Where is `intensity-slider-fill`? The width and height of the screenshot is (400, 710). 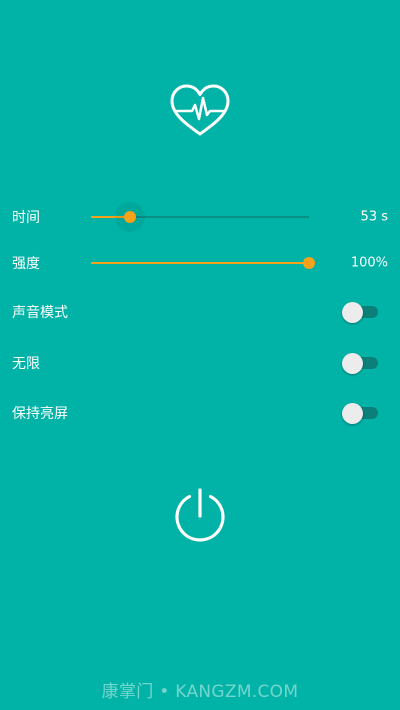
intensity-slider-fill is located at coordinates (200, 263).